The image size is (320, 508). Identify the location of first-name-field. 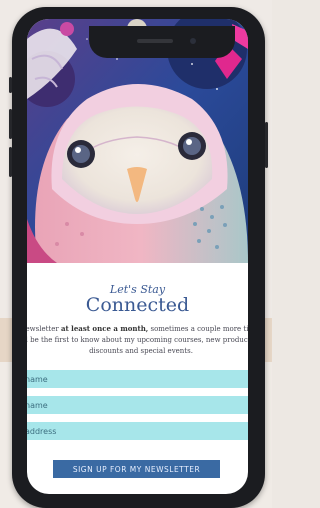
(137, 379).